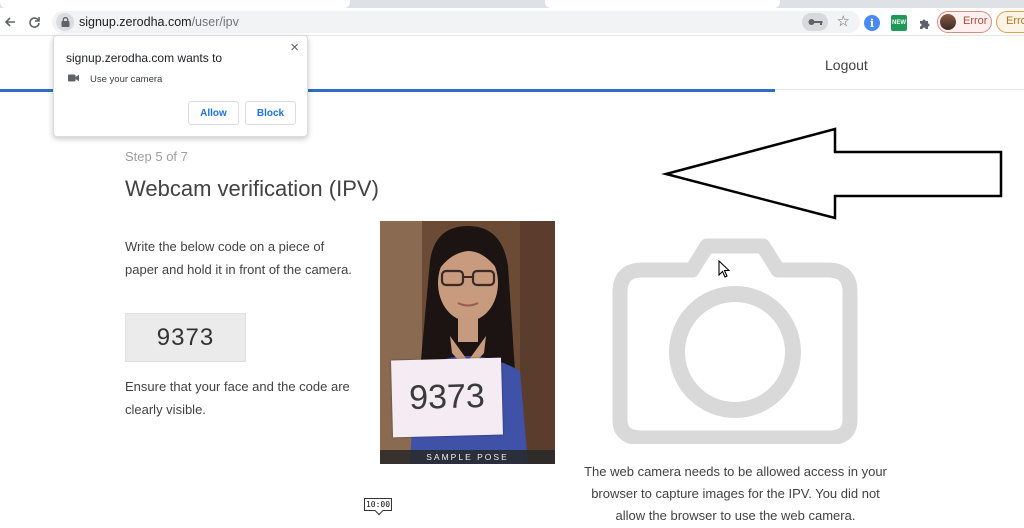 The width and height of the screenshot is (1024, 528). What do you see at coordinates (65, 22) in the screenshot?
I see `lock-icon` at bounding box center [65, 22].